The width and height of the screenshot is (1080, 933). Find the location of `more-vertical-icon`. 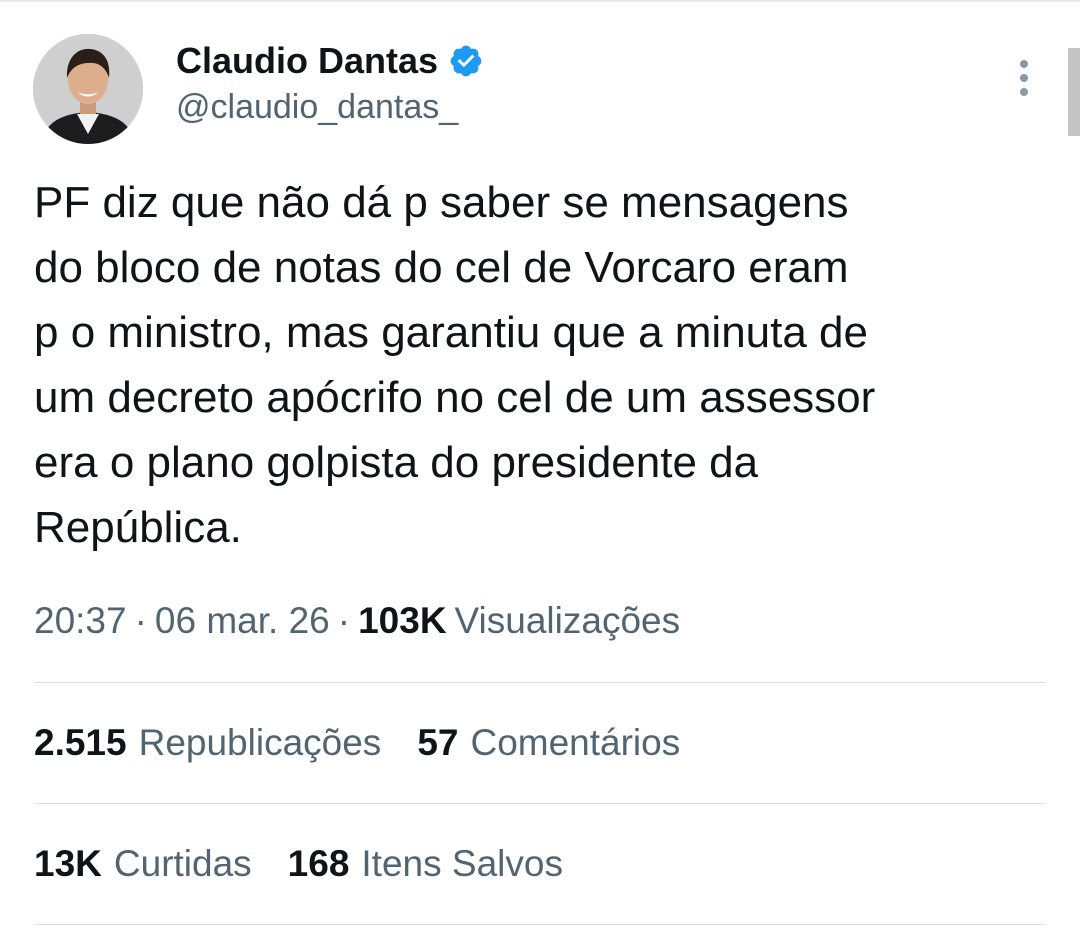

more-vertical-icon is located at coordinates (1024, 78).